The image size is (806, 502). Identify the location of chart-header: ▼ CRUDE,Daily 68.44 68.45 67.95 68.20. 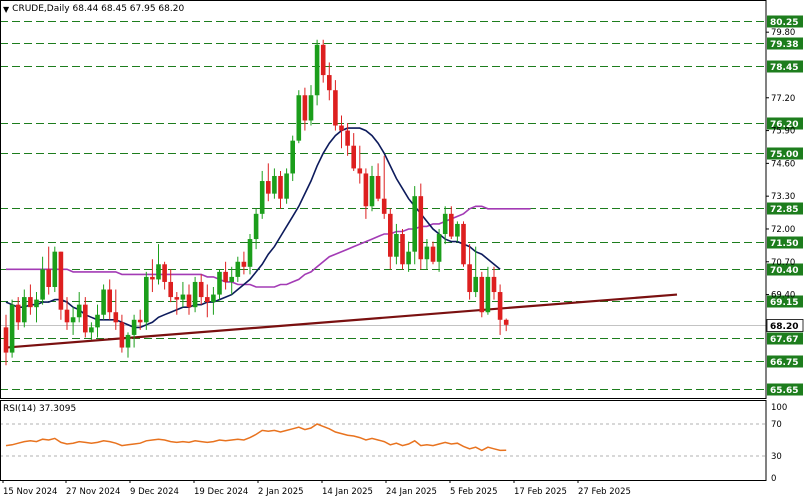
(93, 9).